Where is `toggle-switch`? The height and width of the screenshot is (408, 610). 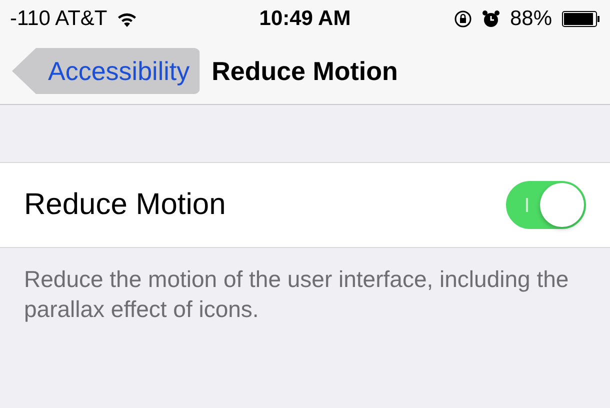 toggle-switch is located at coordinates (546, 205).